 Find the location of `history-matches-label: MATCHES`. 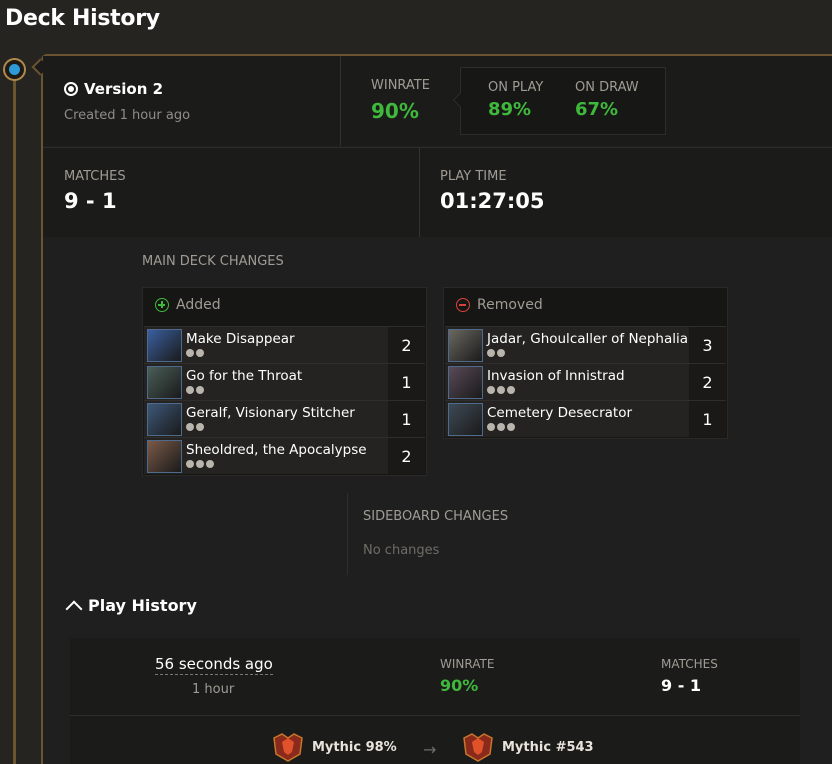

history-matches-label: MATCHES is located at coordinates (689, 664).